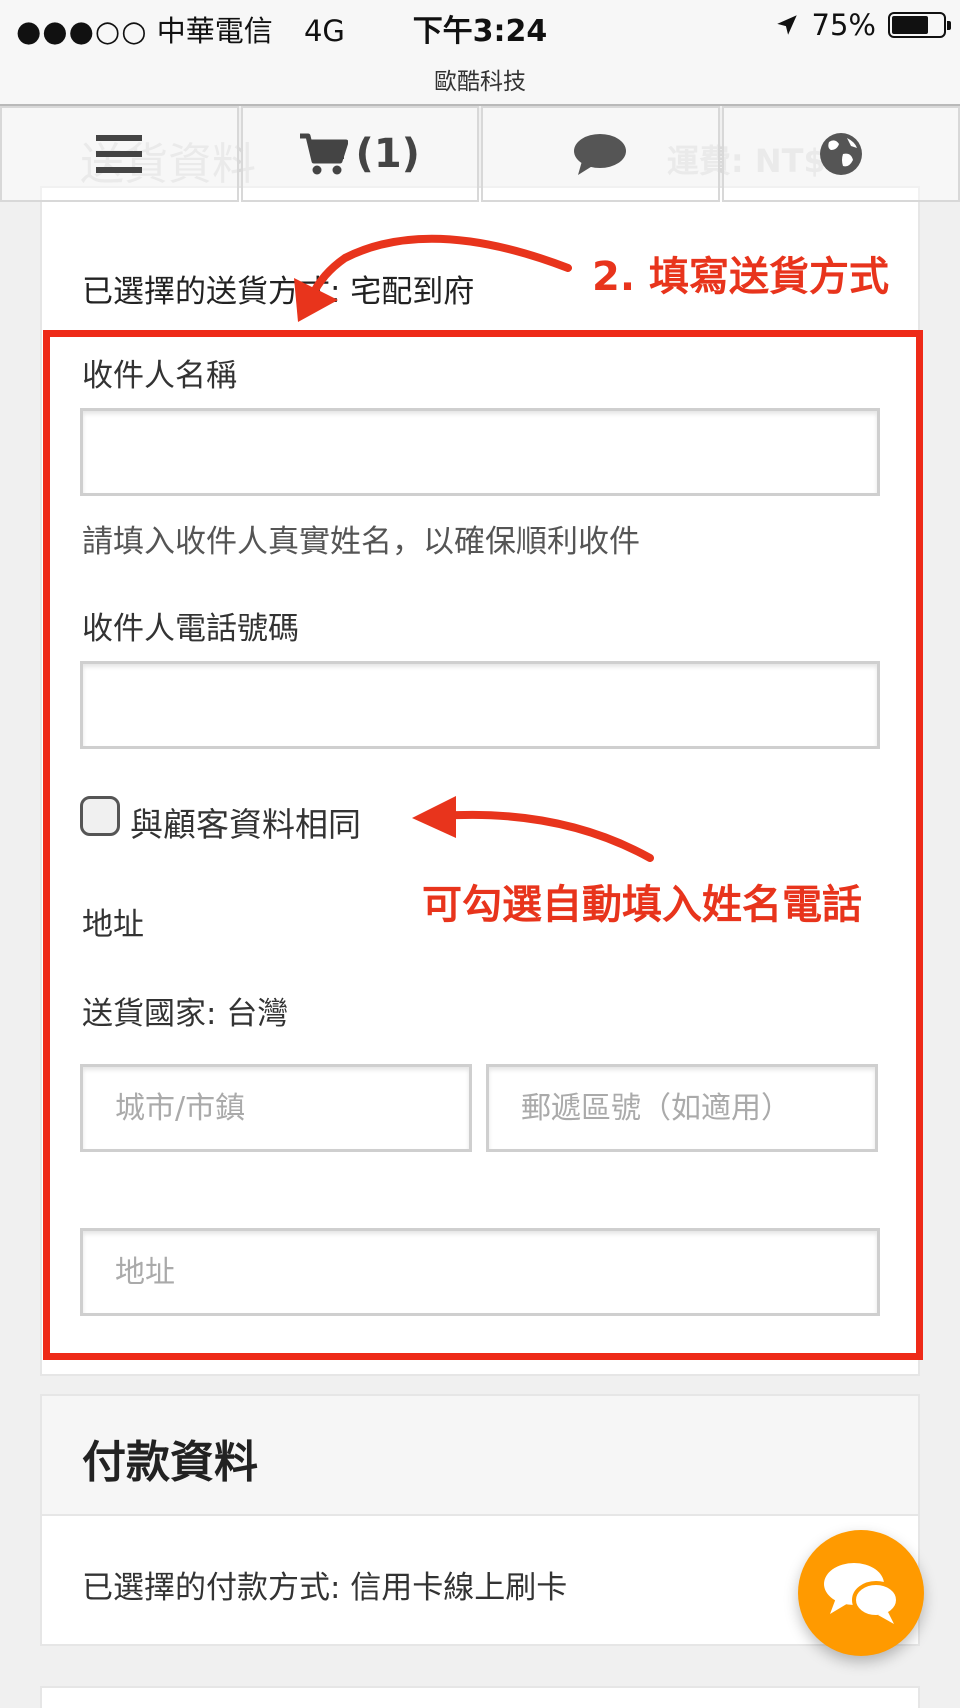  What do you see at coordinates (113, 925) in the screenshot?
I see `address-label: 地址` at bounding box center [113, 925].